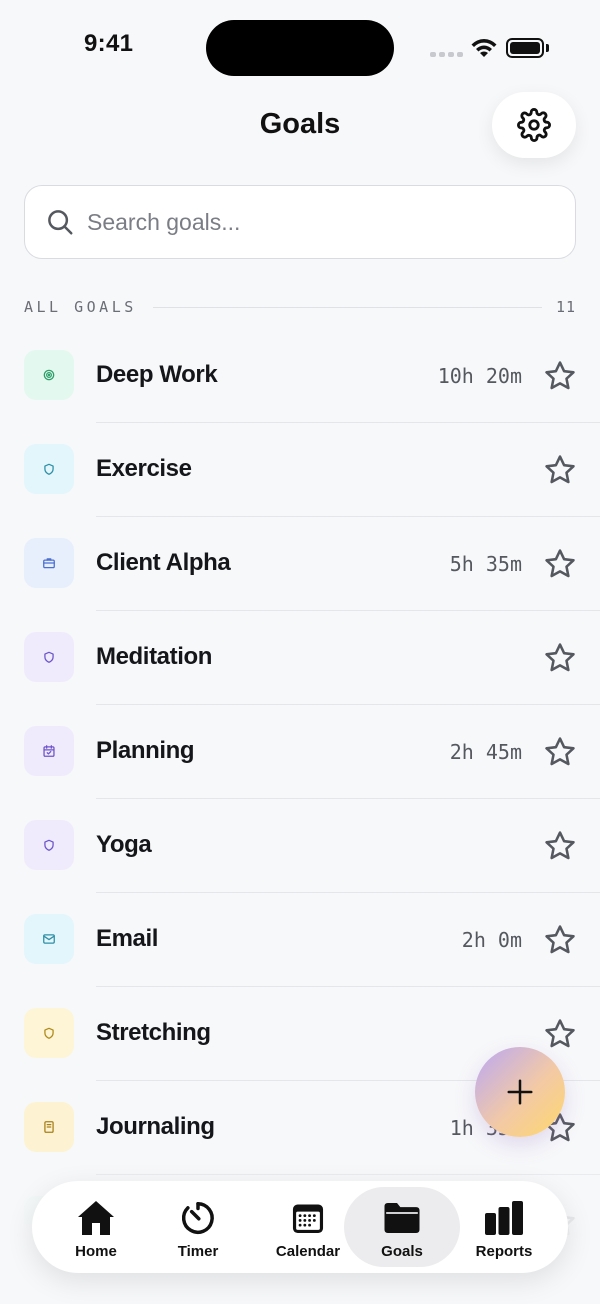  I want to click on target-icon, so click(49, 375).